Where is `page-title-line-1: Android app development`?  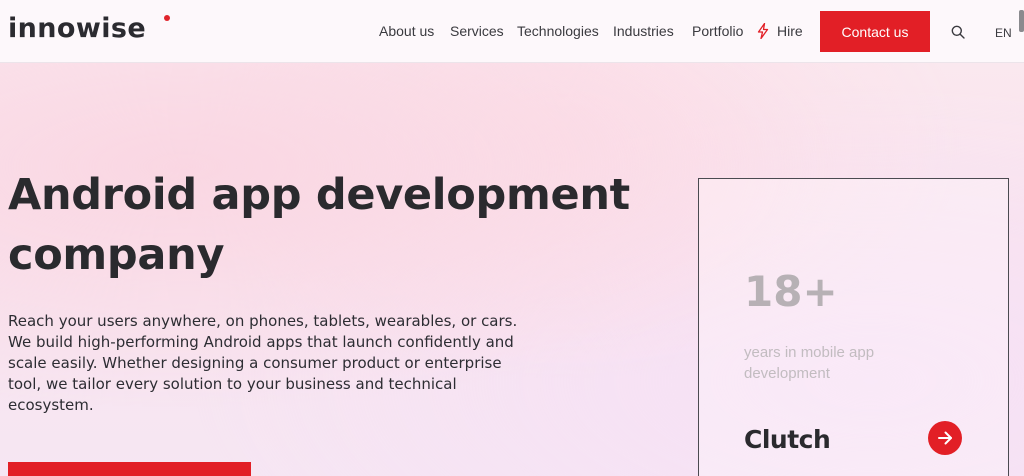
page-title-line-1: Android app development is located at coordinates (319, 195).